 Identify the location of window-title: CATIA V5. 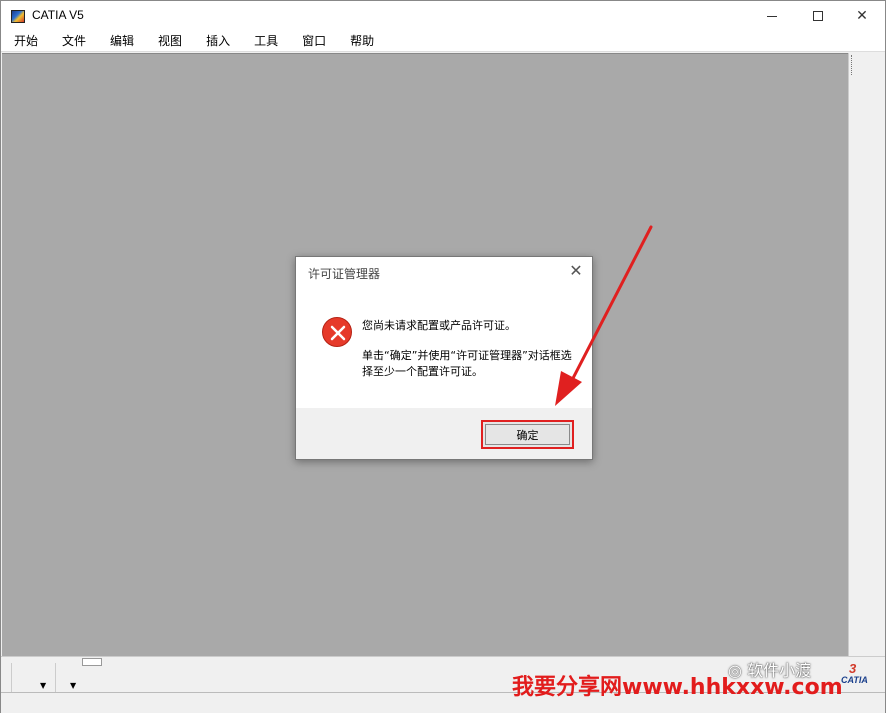
(58, 15).